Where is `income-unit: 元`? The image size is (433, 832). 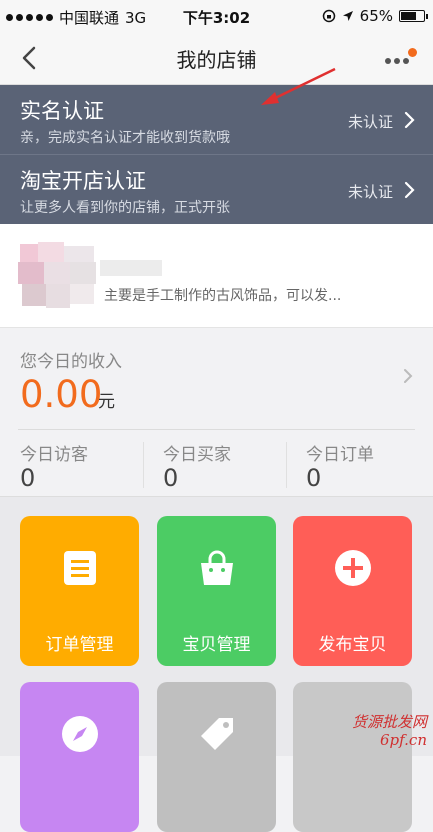
income-unit: 元 is located at coordinates (106, 402).